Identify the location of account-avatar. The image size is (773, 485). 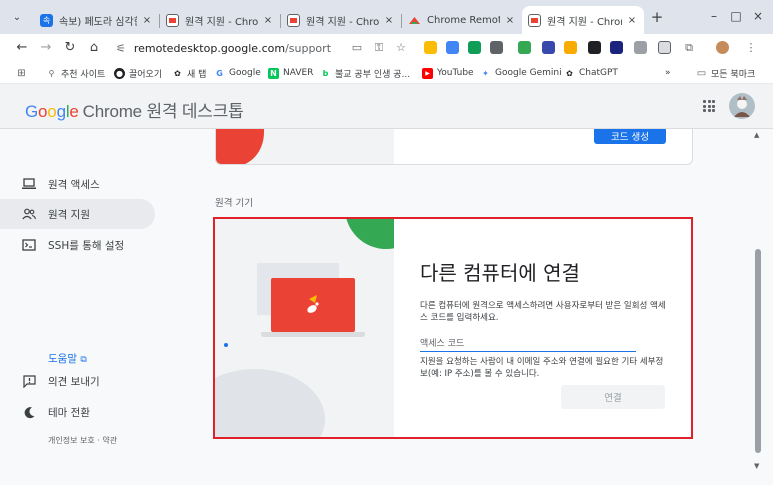
(742, 106).